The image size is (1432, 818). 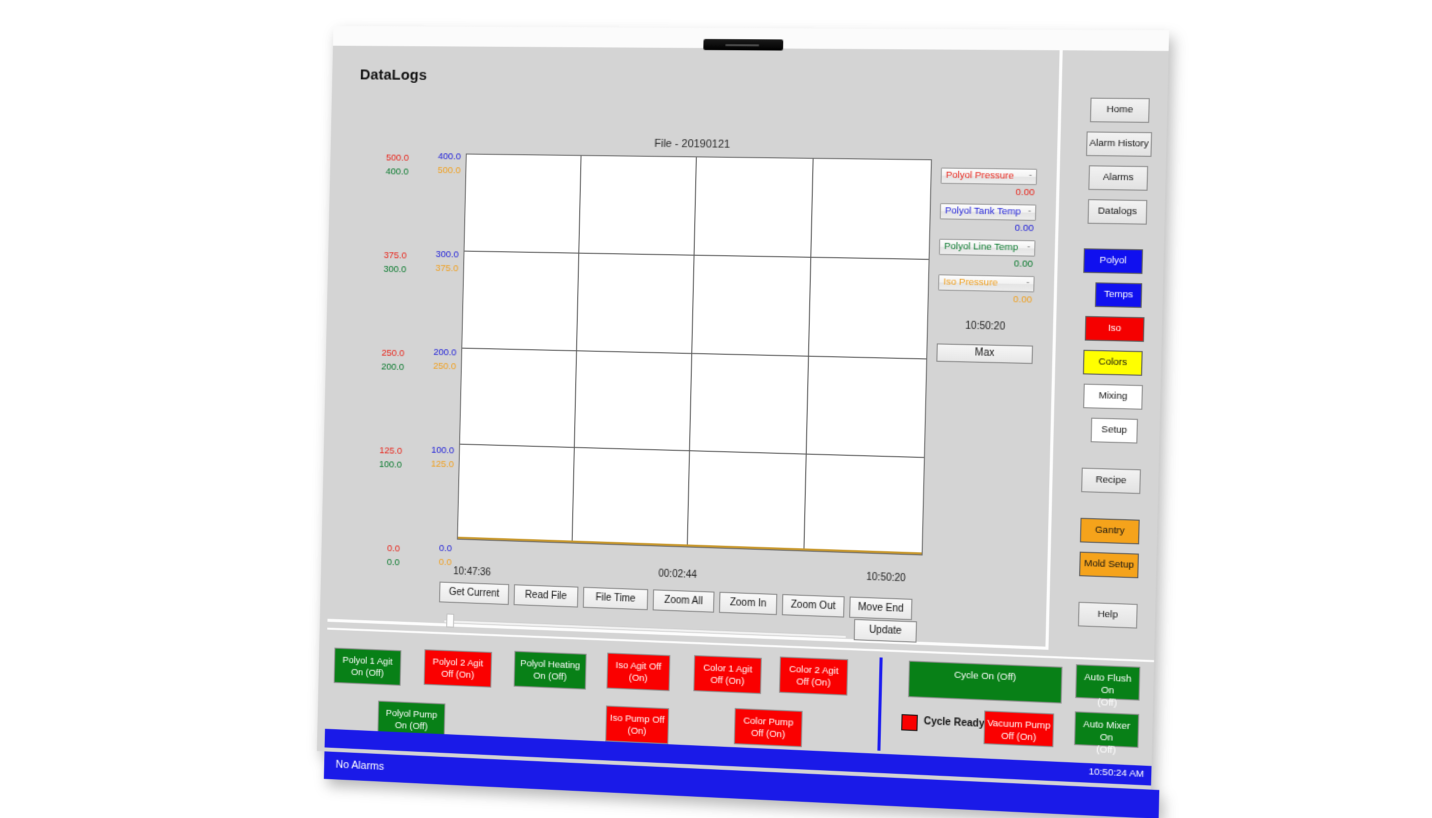 I want to click on max-button: Max, so click(x=984, y=353).